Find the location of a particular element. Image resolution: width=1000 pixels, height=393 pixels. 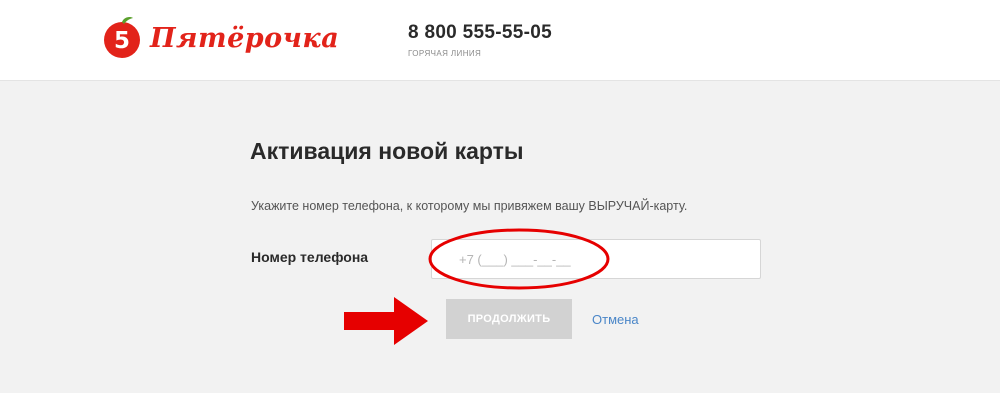

red-arrow-right-icon is located at coordinates (386, 321).